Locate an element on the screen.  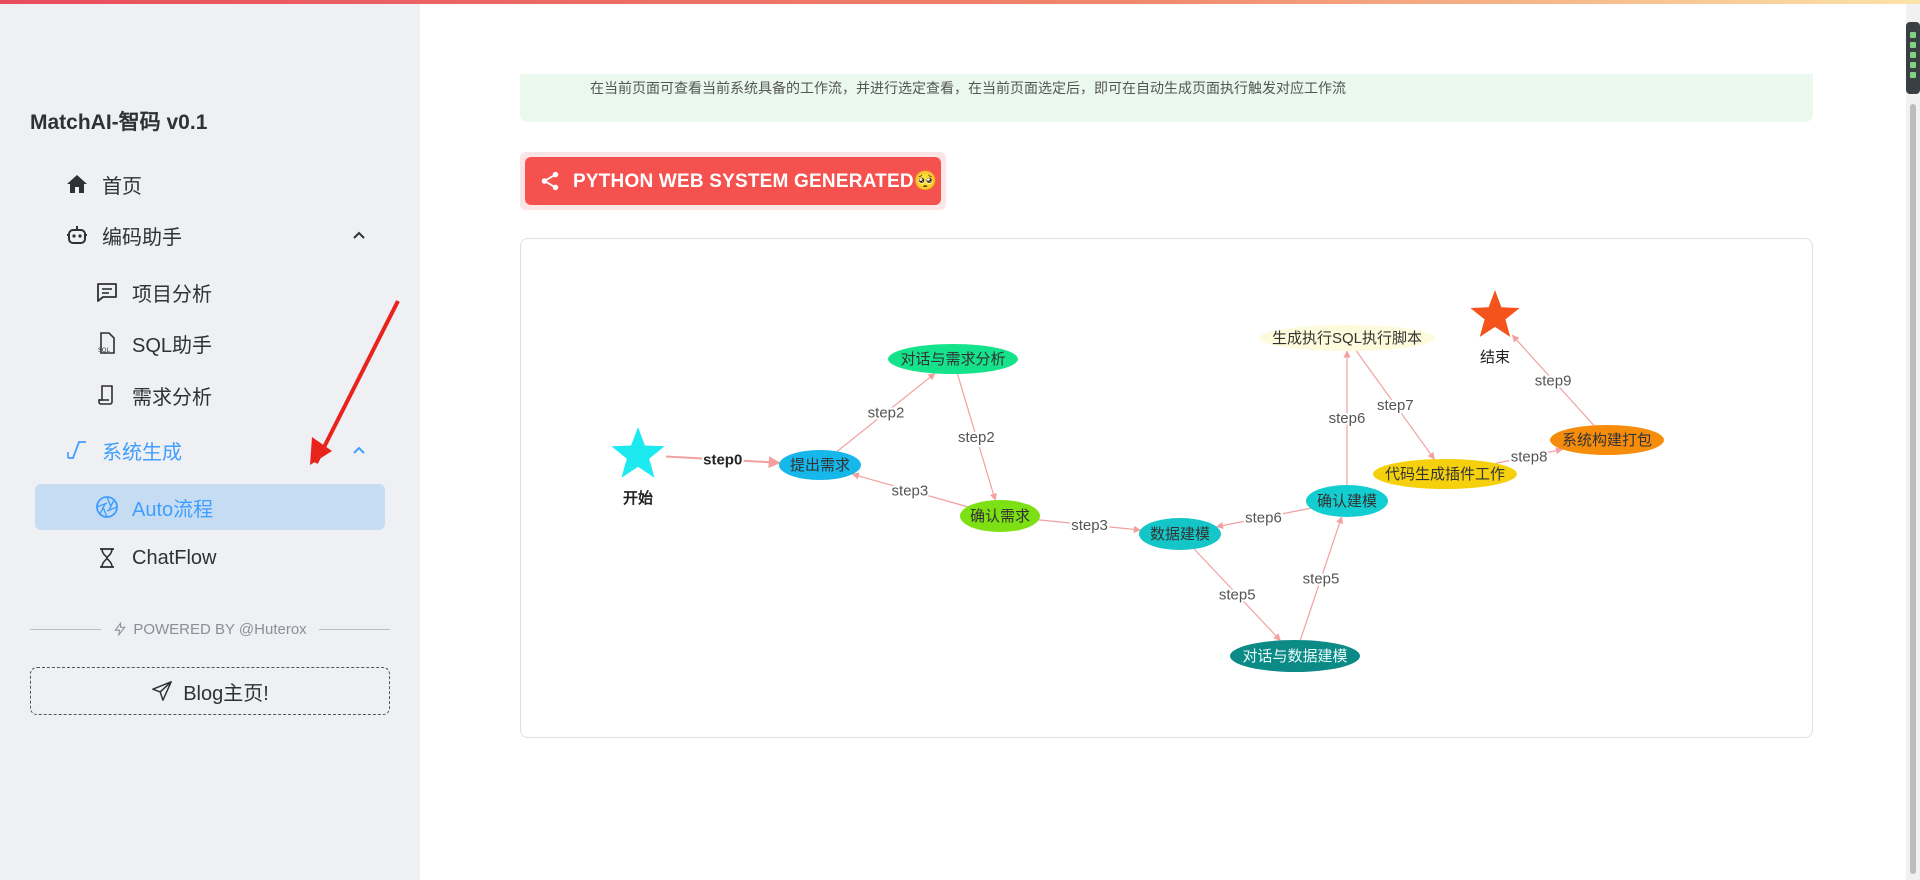
menu-item-requirement-analysis: 需求分析 is located at coordinates (153, 395).